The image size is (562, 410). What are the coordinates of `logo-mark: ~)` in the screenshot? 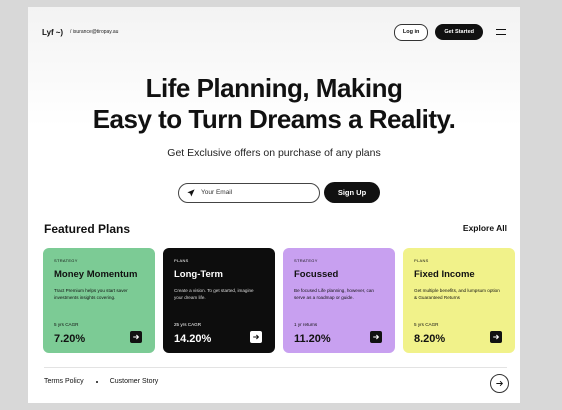 It's located at (59, 32).